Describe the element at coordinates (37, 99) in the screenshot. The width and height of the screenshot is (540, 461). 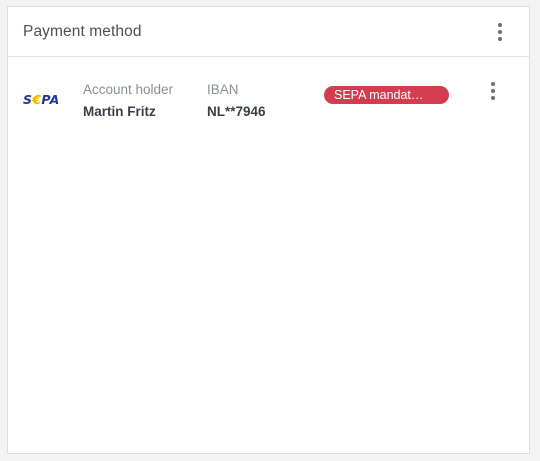
I see `sepa-logo-euro: €` at that location.